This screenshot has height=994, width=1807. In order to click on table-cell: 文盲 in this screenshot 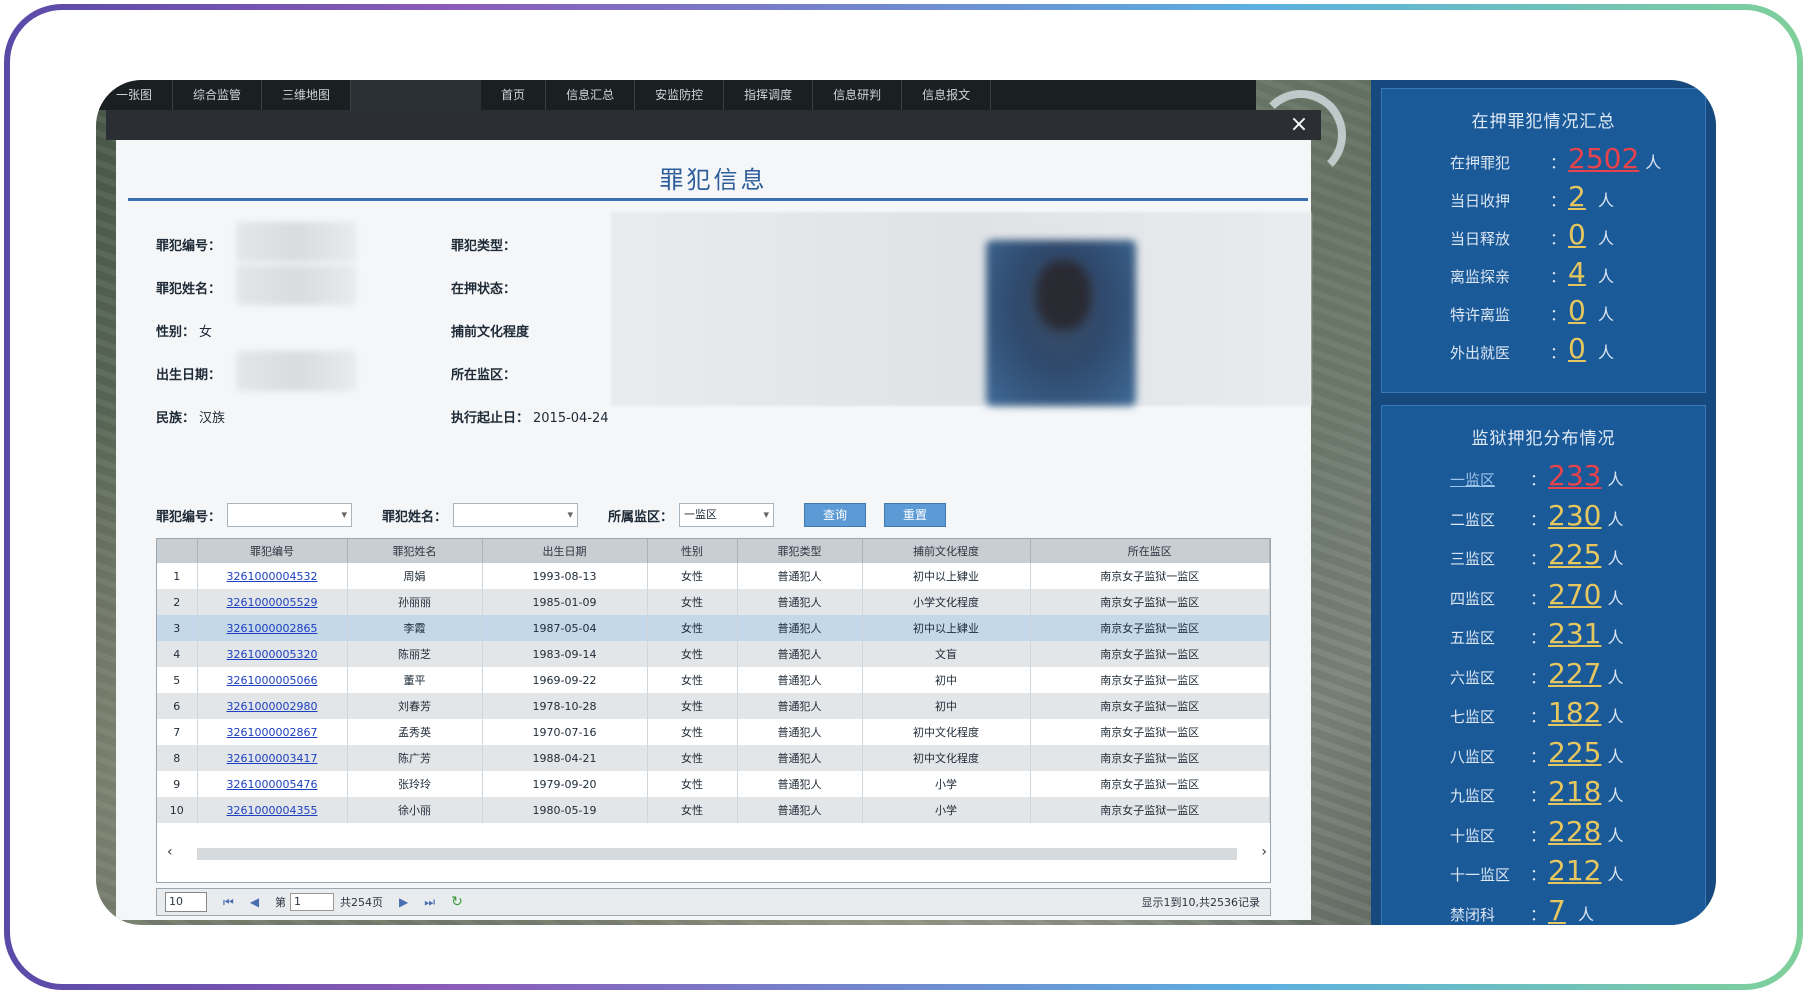, I will do `click(946, 654)`.